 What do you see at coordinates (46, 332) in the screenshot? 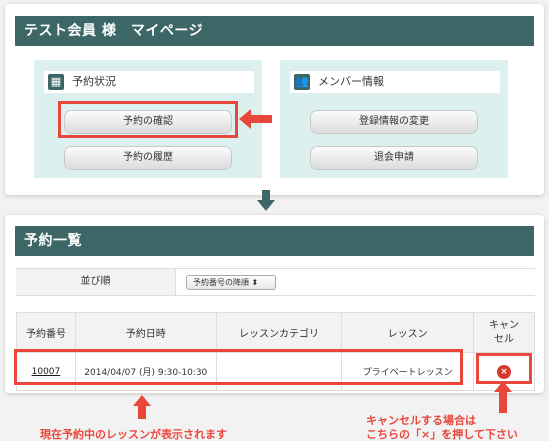
I see `column-header: 予約番号` at bounding box center [46, 332].